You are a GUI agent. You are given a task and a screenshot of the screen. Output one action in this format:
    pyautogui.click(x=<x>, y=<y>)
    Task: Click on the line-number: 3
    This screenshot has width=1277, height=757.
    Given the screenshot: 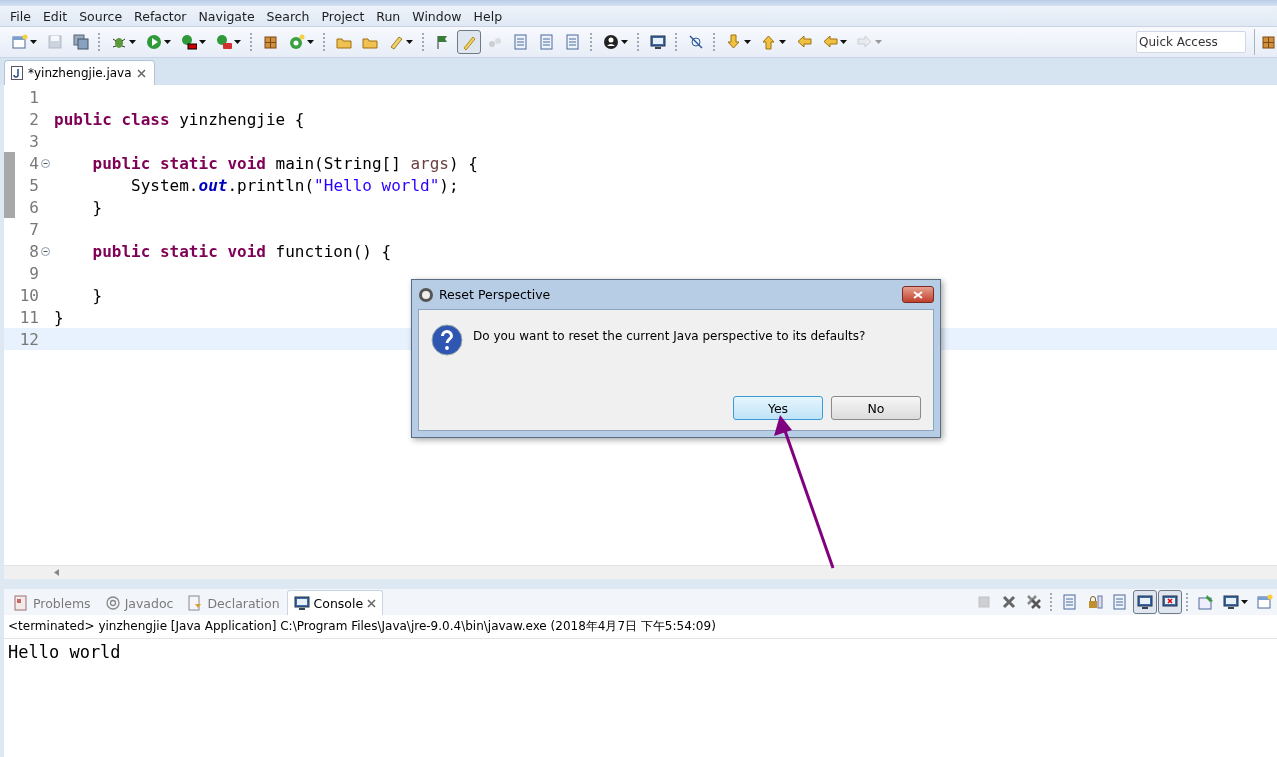 What is the action you would take?
    pyautogui.click(x=33, y=141)
    